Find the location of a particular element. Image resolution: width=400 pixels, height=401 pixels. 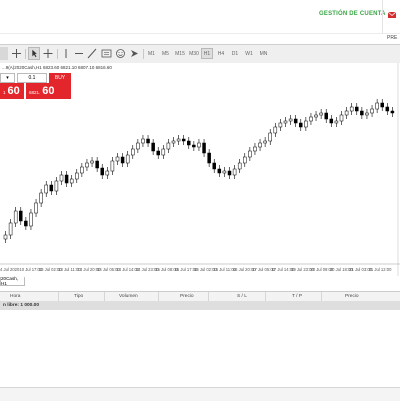

volume-input: 0.1 is located at coordinates (32, 78).